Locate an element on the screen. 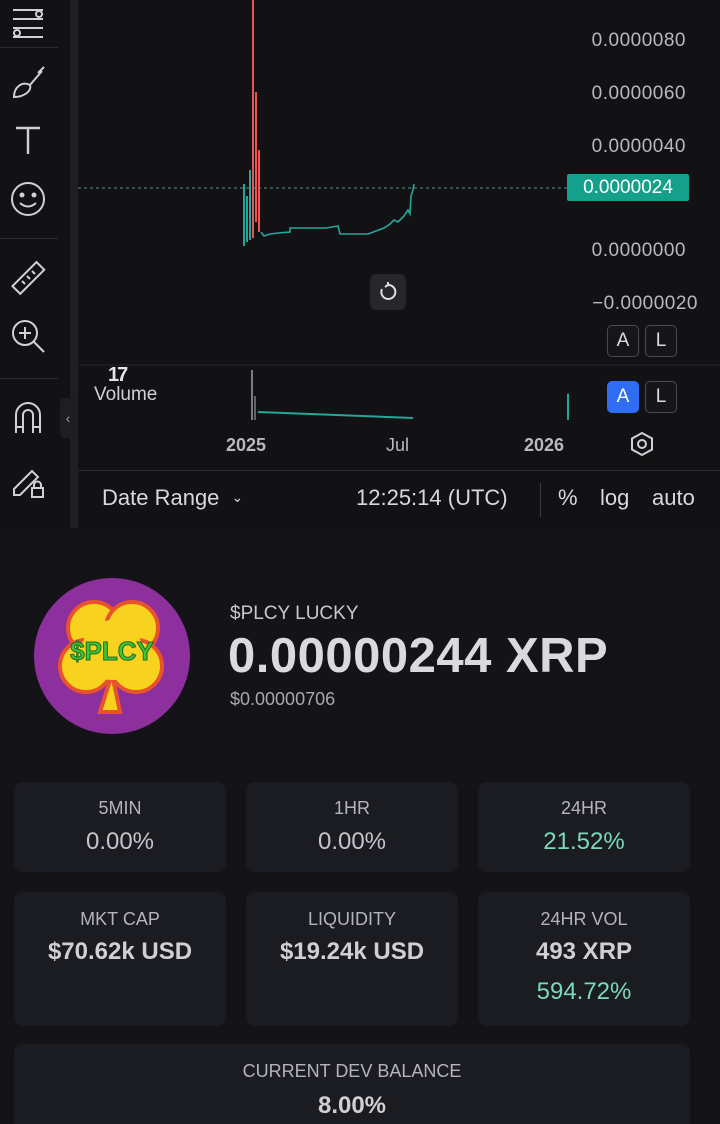 The width and height of the screenshot is (720, 1124). price-log-scale-button: L is located at coordinates (661, 341).